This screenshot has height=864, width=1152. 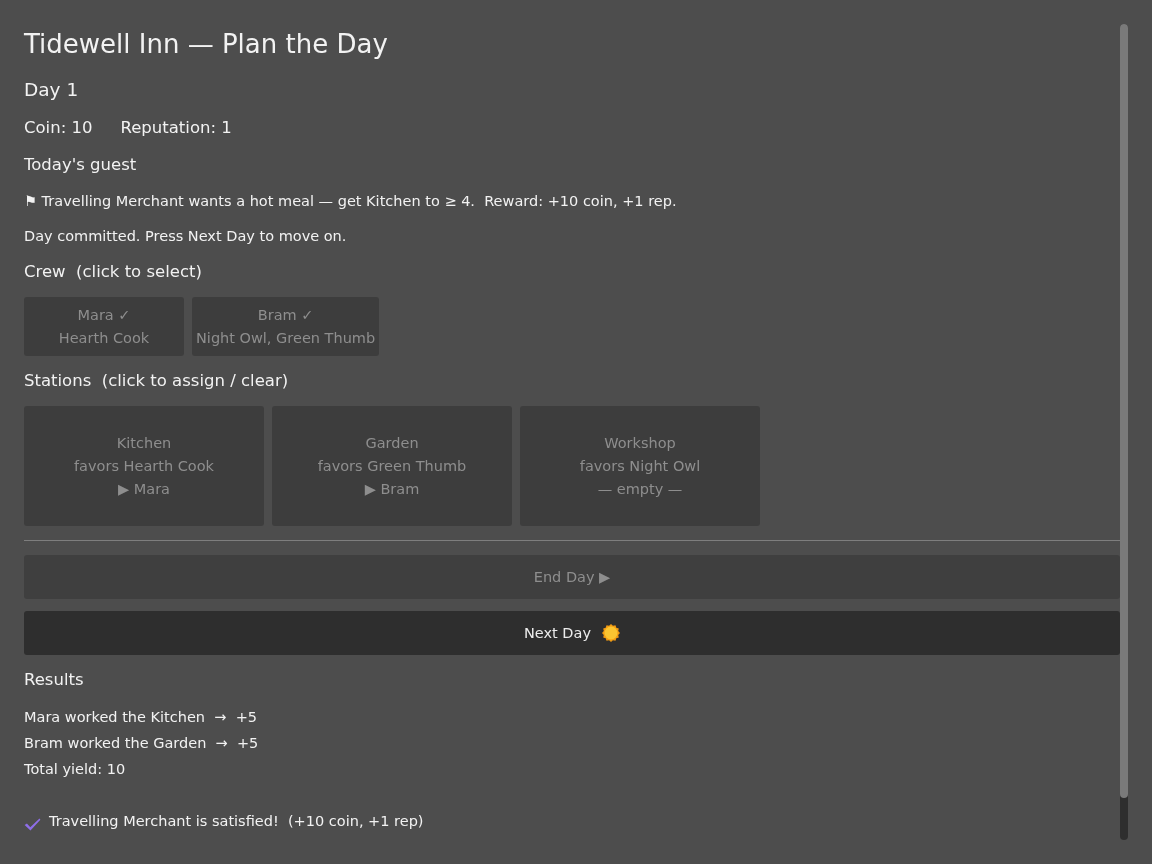 I want to click on result-line: Bram worked the Garden → +5, so click(x=141, y=743).